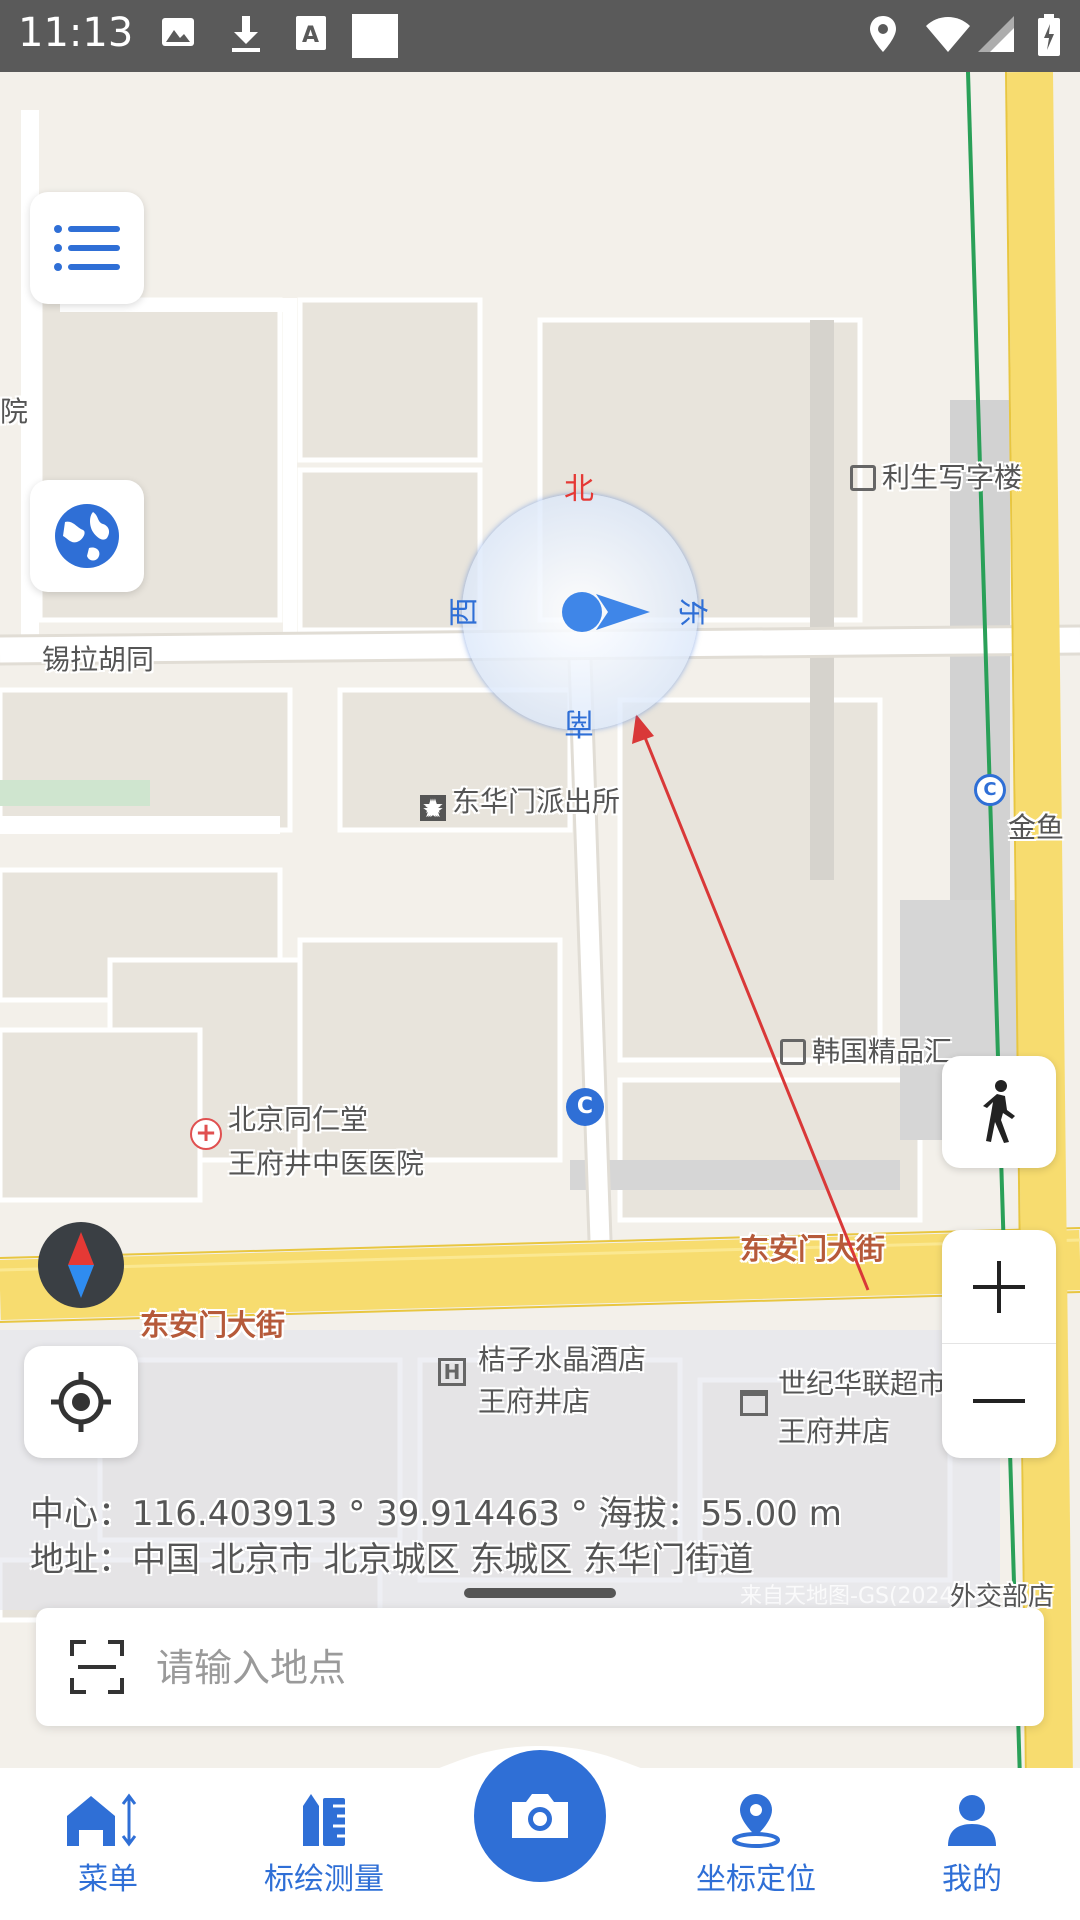  I want to click on battery-icon, so click(1049, 35).